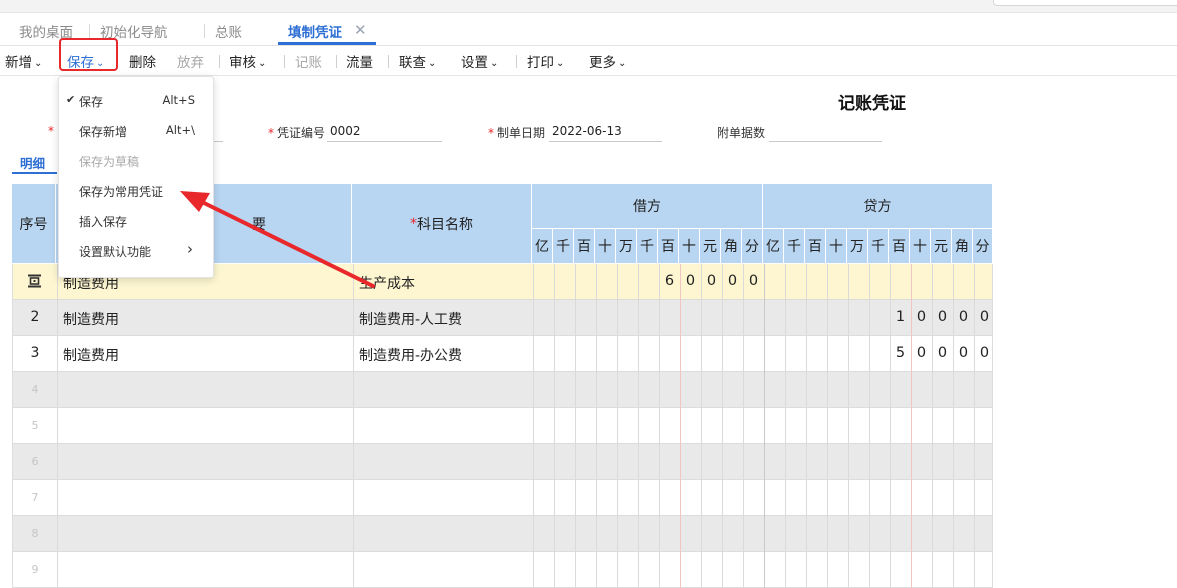 The image size is (1177, 588). What do you see at coordinates (136, 221) in the screenshot?
I see `menu-item-insert-save: 插入保存` at bounding box center [136, 221].